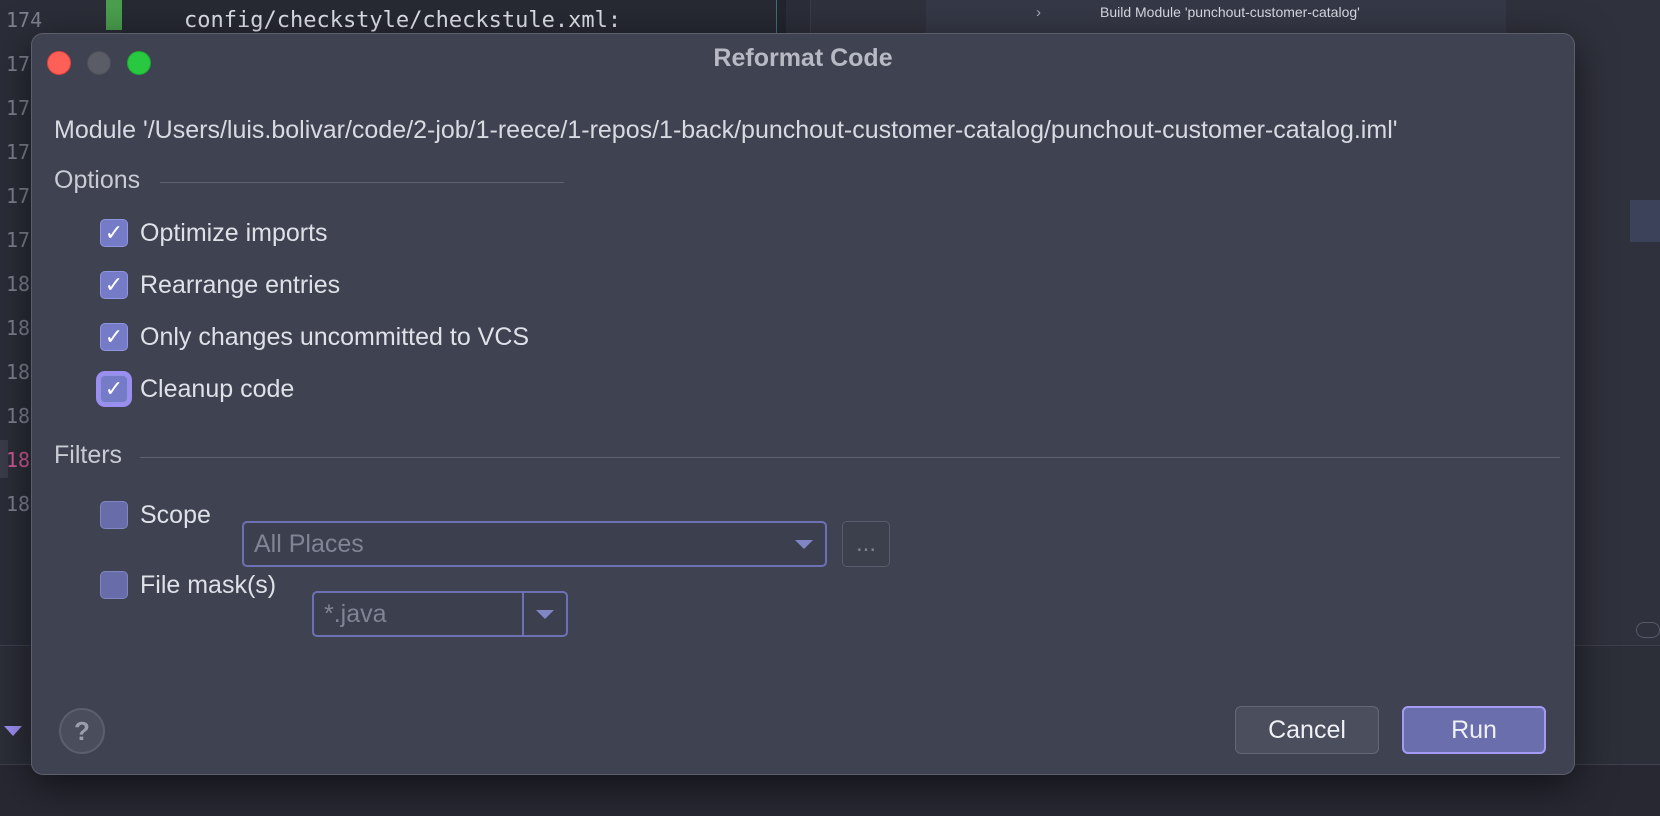 The height and width of the screenshot is (816, 1660). Describe the element at coordinates (362, 182) in the screenshot. I see `options-divider` at that location.